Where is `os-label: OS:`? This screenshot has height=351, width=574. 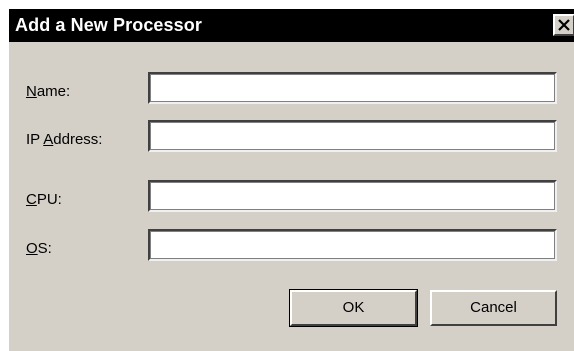 os-label: OS: is located at coordinates (39, 248).